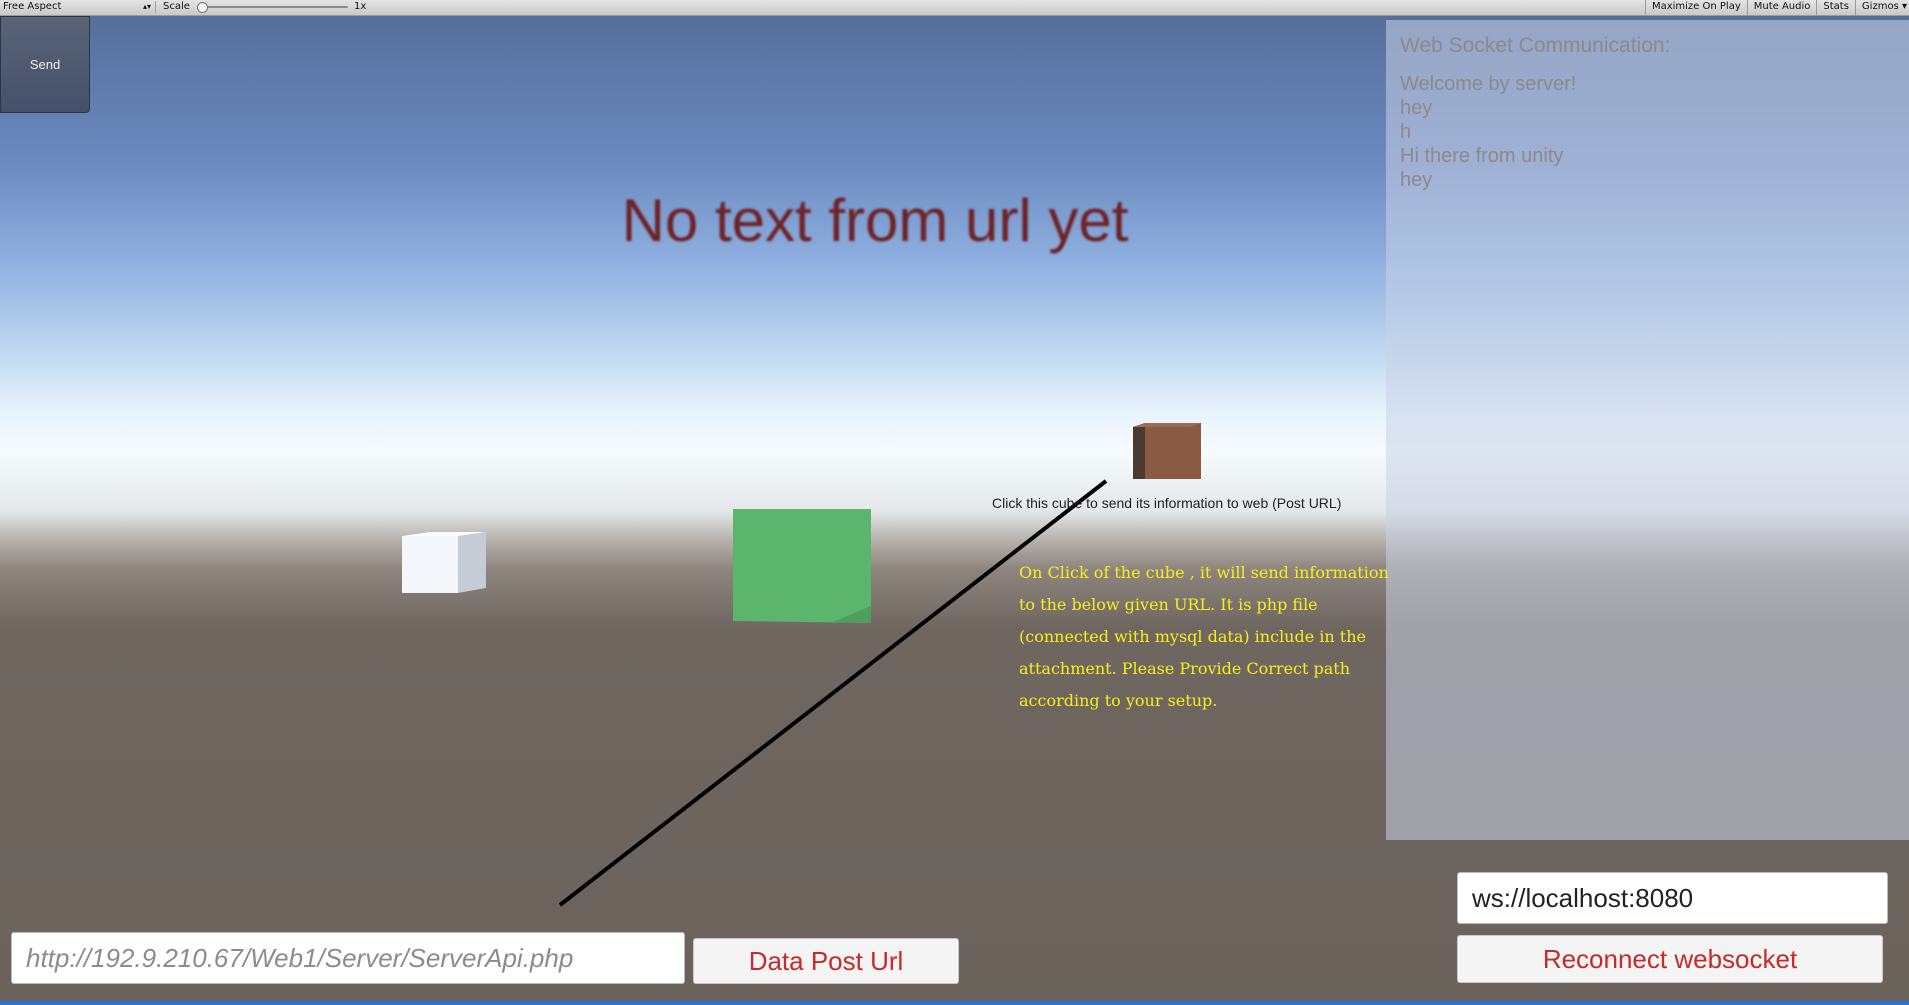 This screenshot has height=1005, width=1909. What do you see at coordinates (1835, 7) in the screenshot?
I see `stats-toggle: Stats` at bounding box center [1835, 7].